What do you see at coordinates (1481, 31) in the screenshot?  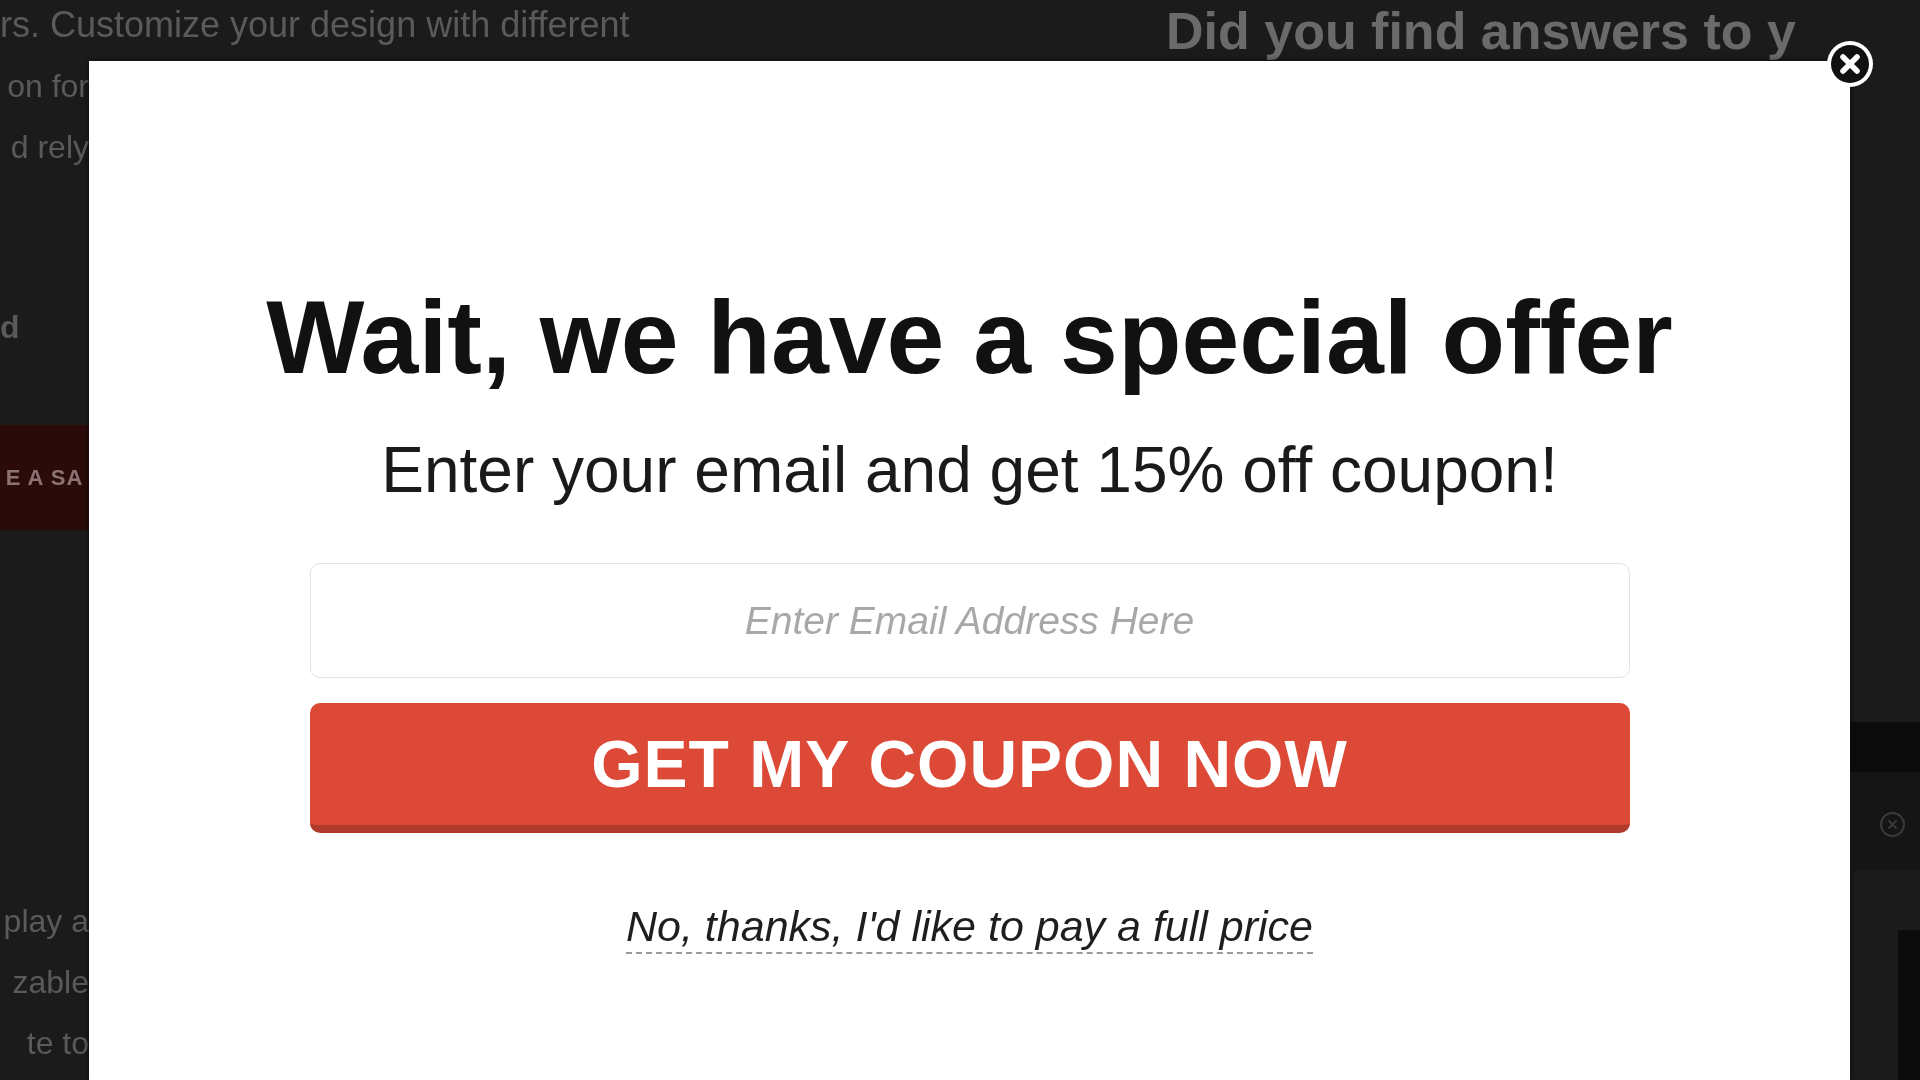 I see `page-heading: Did you find answers to y` at bounding box center [1481, 31].